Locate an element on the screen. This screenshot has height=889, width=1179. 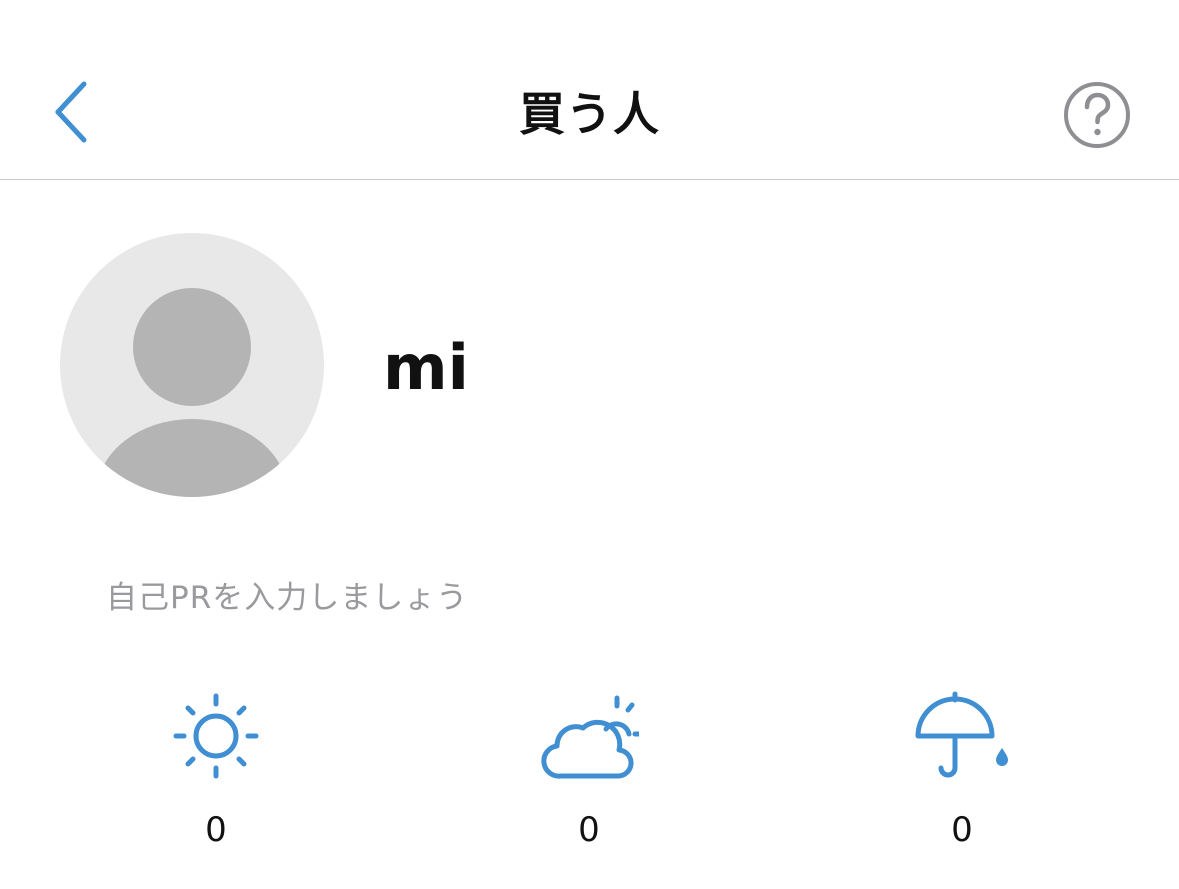
sun-icon is located at coordinates (216, 736).